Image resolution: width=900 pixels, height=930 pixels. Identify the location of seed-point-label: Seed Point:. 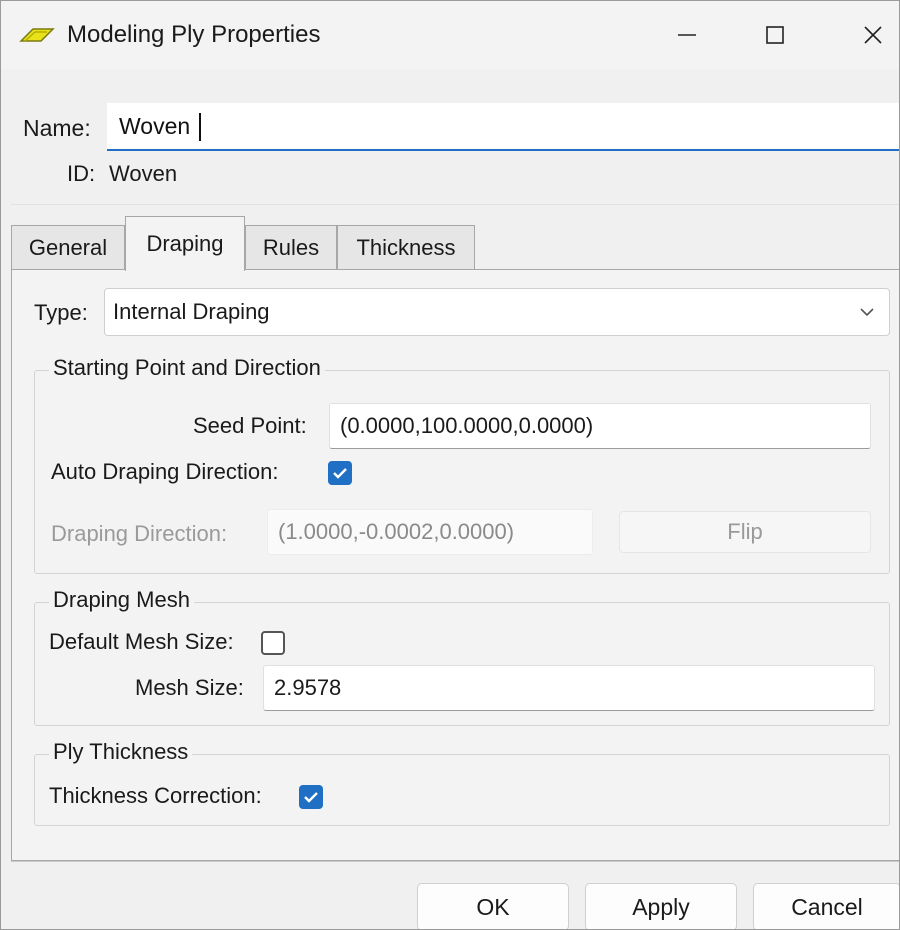
(250, 425).